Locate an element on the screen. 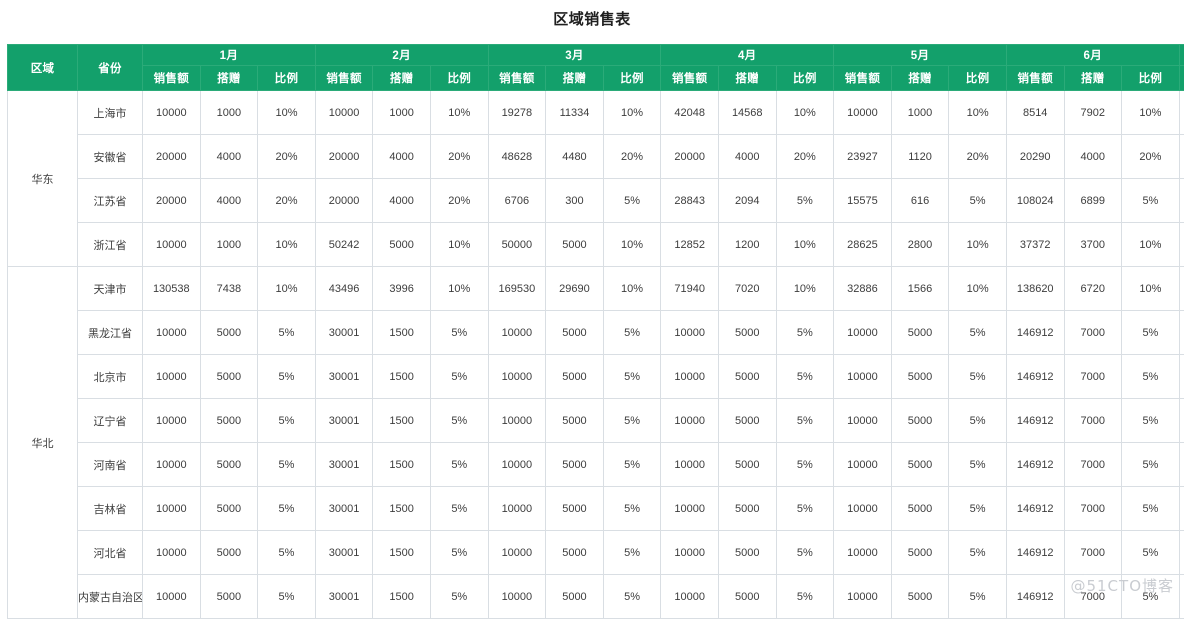 The height and width of the screenshot is (619, 1184). data-cell: 7438 is located at coordinates (229, 289).